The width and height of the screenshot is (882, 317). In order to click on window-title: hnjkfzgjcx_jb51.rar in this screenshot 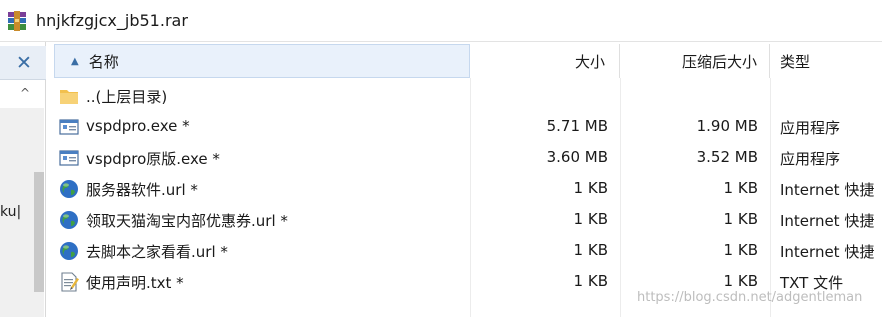, I will do `click(112, 20)`.